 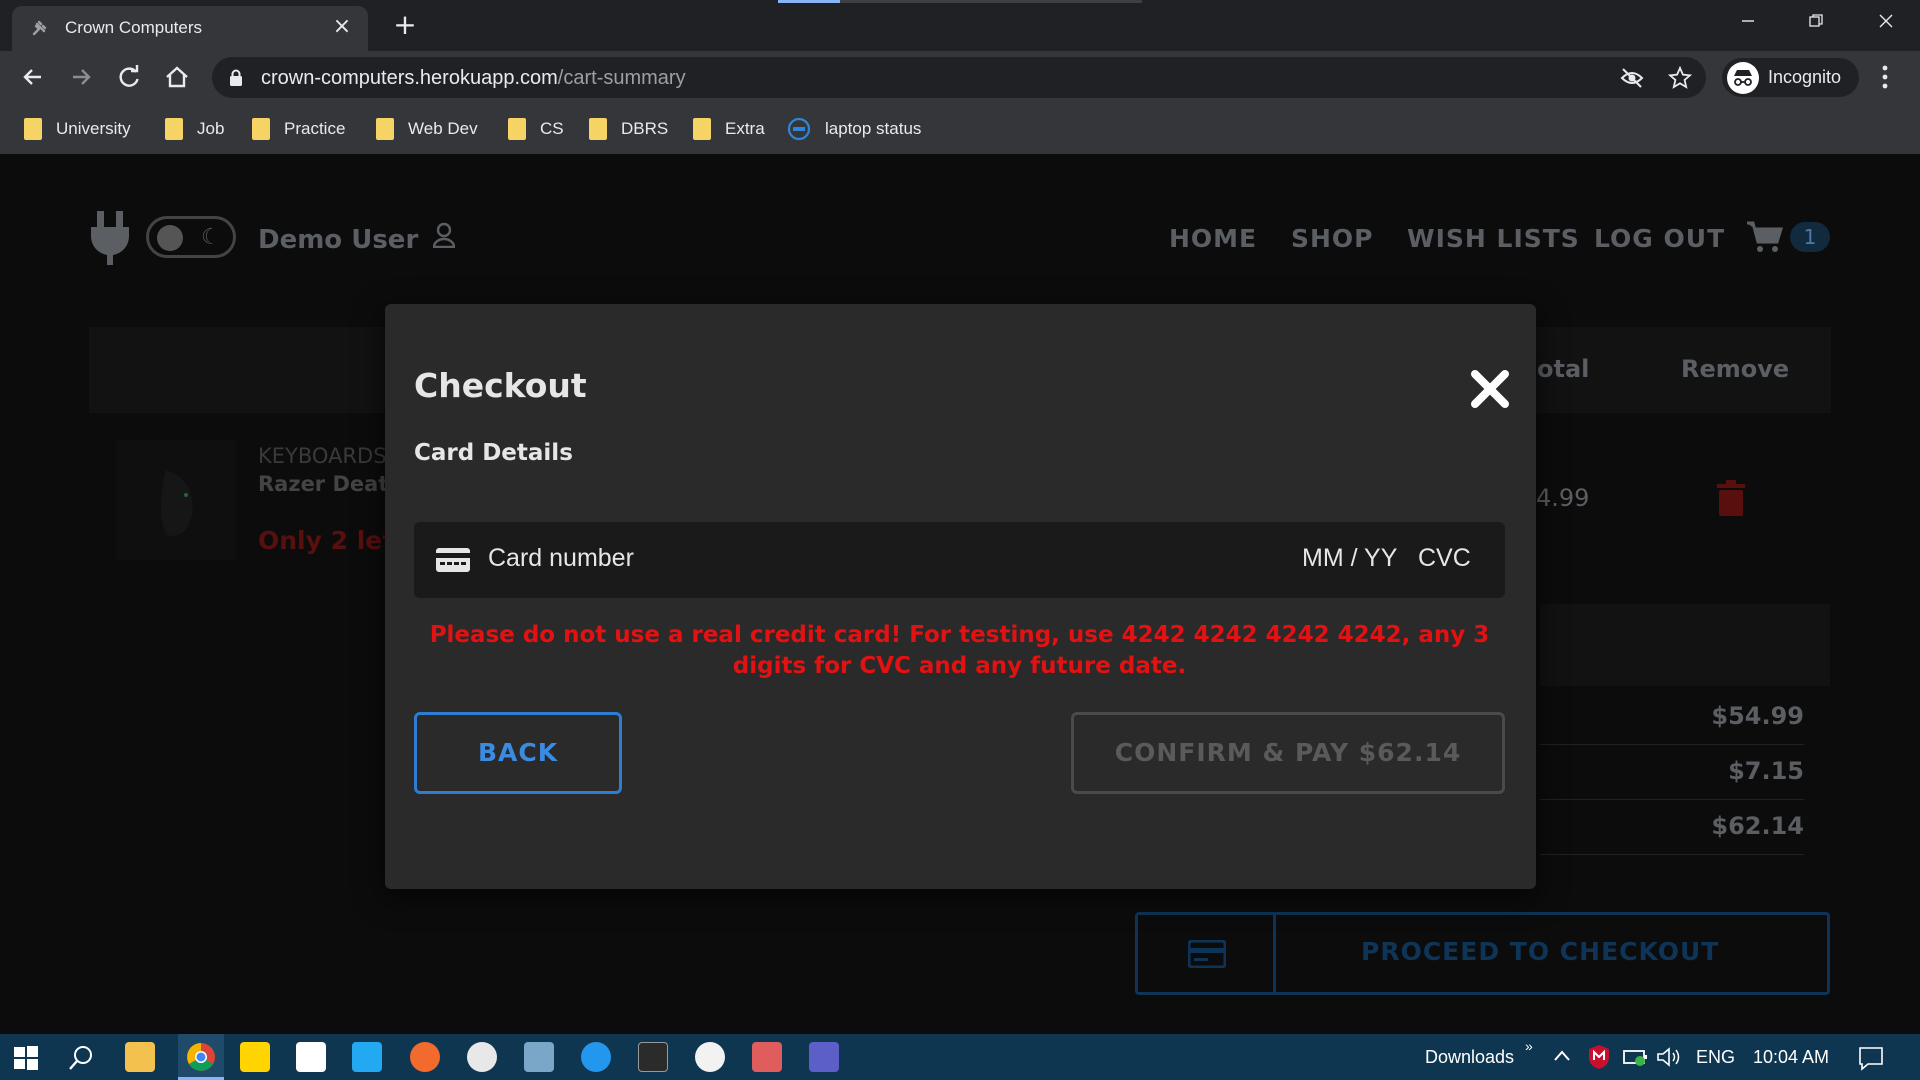 I want to click on downloads-toolbar: Downloads, so click(x=1469, y=1057).